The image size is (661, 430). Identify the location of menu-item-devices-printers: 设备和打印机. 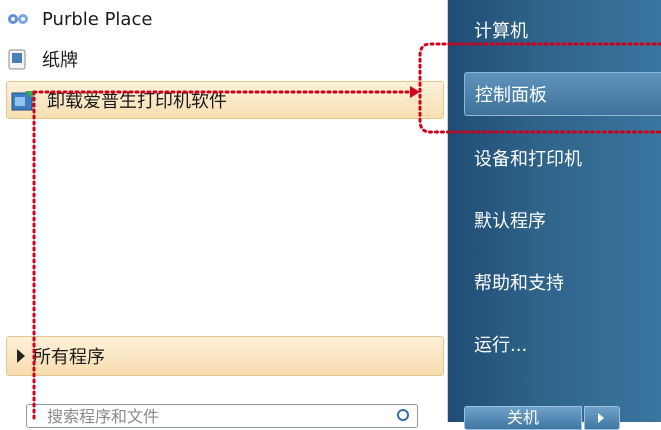
(562, 158).